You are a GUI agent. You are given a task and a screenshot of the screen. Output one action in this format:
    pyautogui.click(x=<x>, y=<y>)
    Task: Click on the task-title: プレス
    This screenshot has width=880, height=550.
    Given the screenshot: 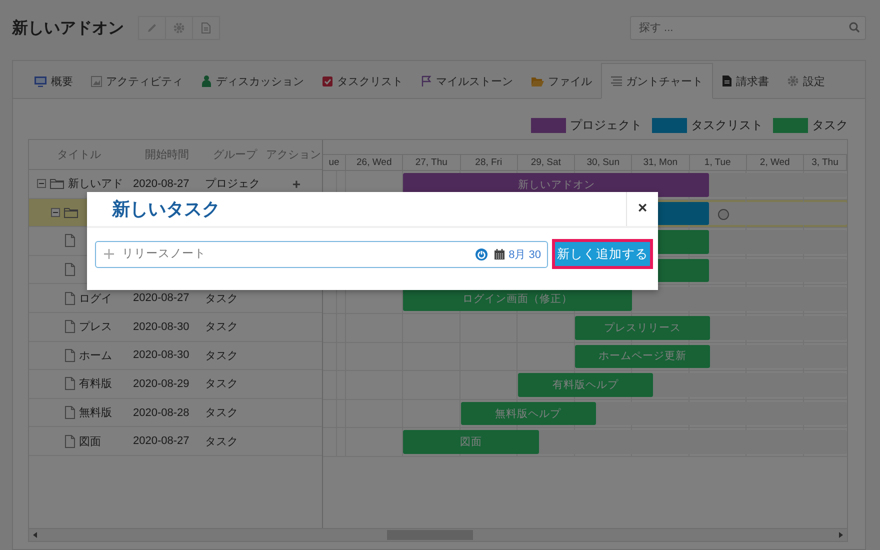 What is the action you would take?
    pyautogui.click(x=95, y=327)
    